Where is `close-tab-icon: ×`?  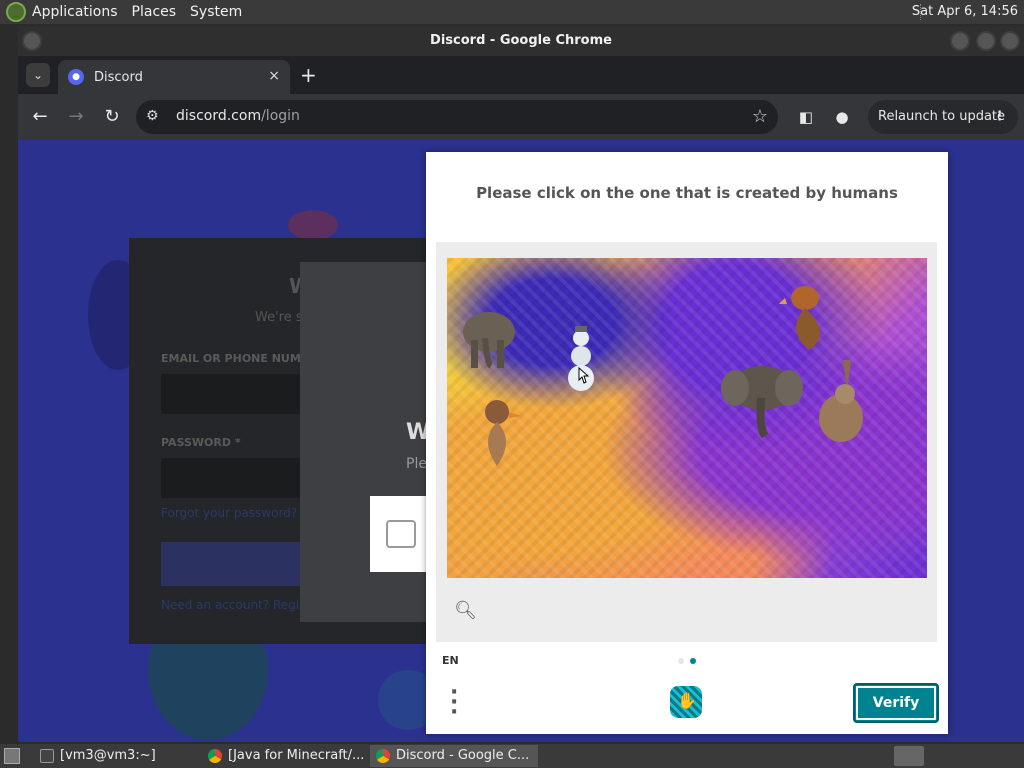
close-tab-icon: × is located at coordinates (274, 76).